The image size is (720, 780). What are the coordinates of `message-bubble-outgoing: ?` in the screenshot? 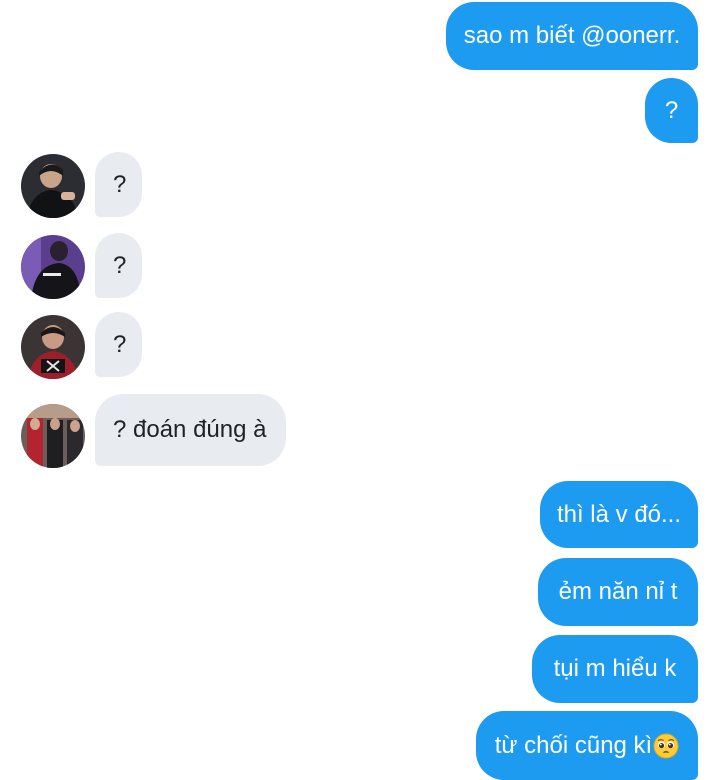 It's located at (671, 110).